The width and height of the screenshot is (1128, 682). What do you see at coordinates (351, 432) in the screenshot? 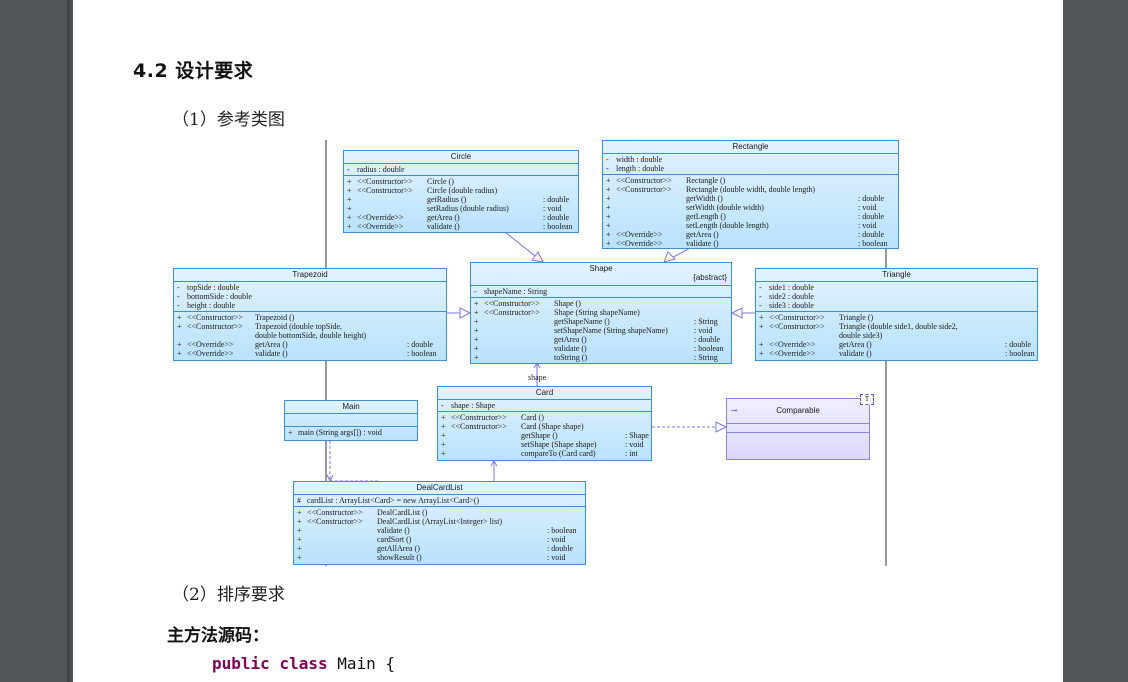
I see `member-row: + main (String args[]) : void` at bounding box center [351, 432].